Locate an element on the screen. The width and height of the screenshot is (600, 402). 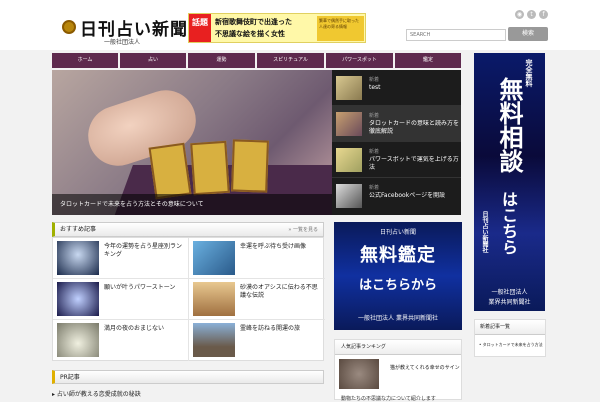
new-articles-header: 新着記事一覧 is located at coordinates (510, 327).